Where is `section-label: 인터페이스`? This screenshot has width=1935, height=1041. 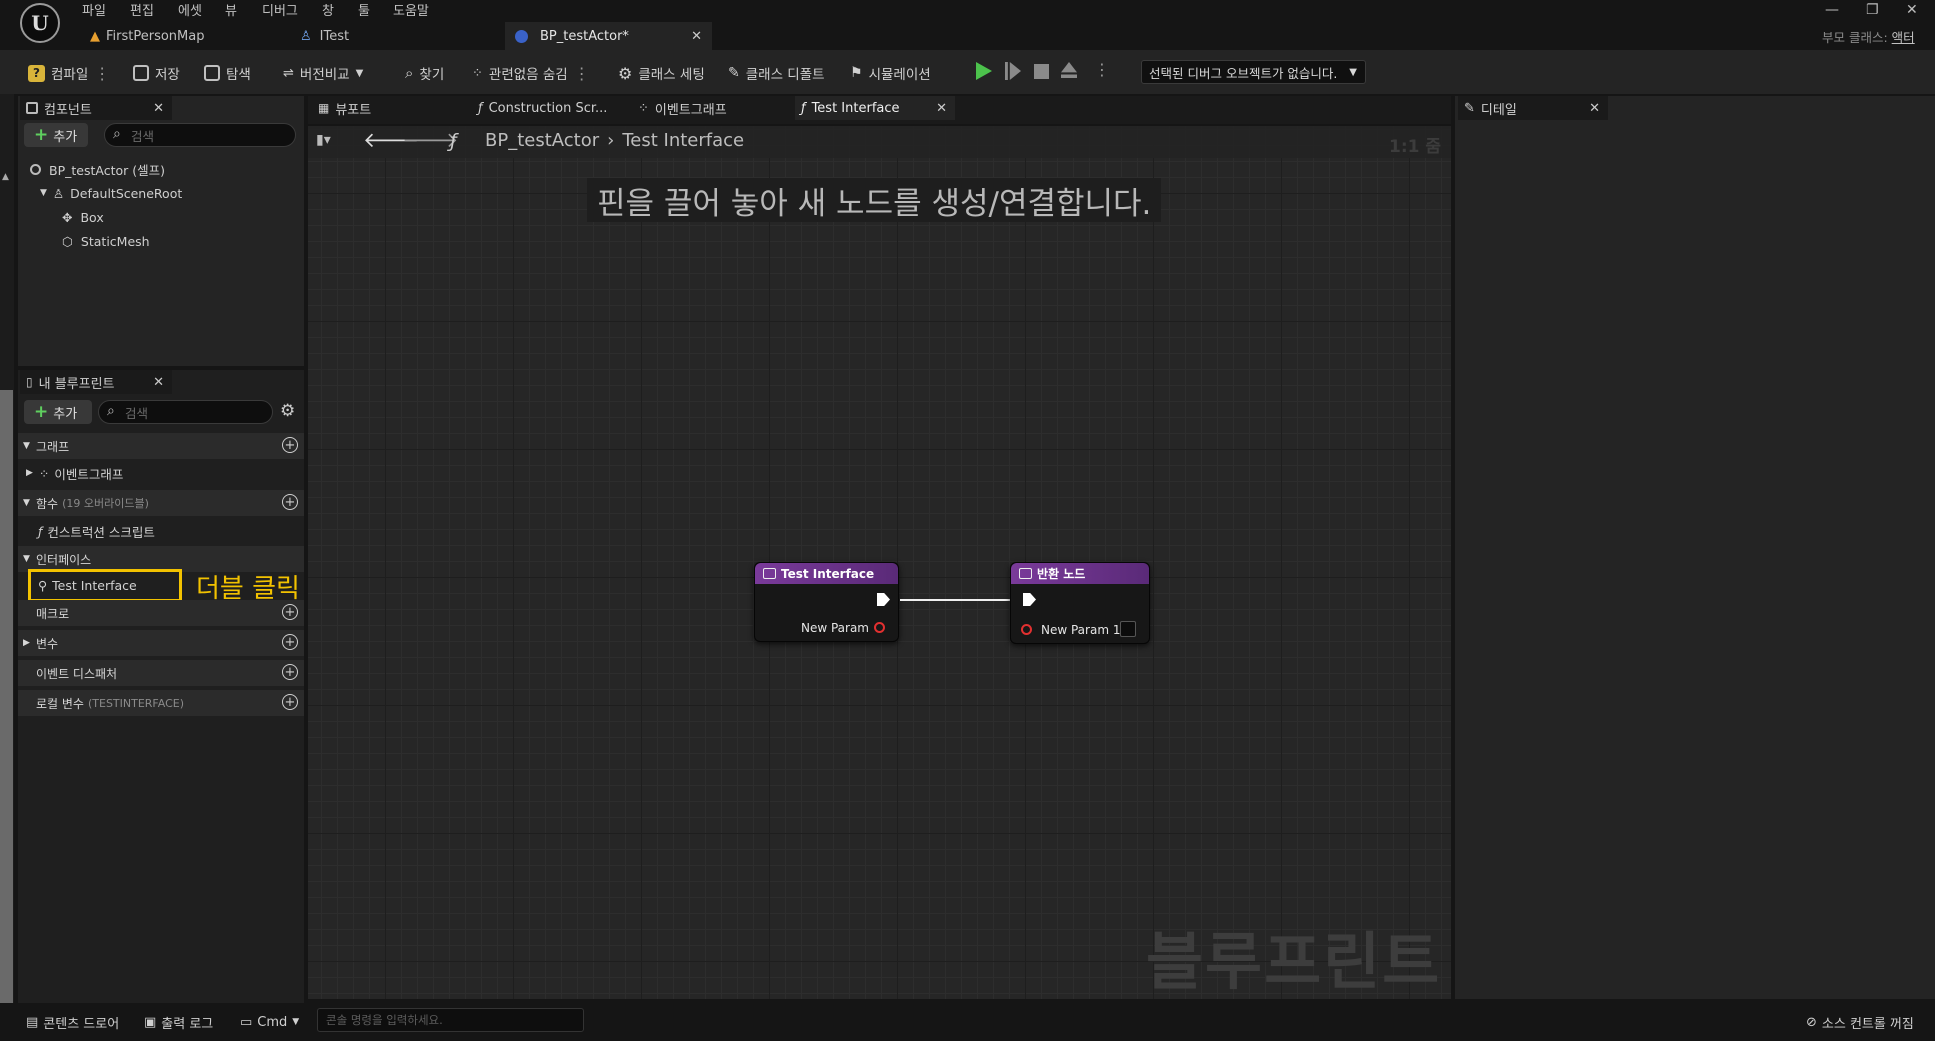
section-label: 인터페이스 is located at coordinates (64, 559).